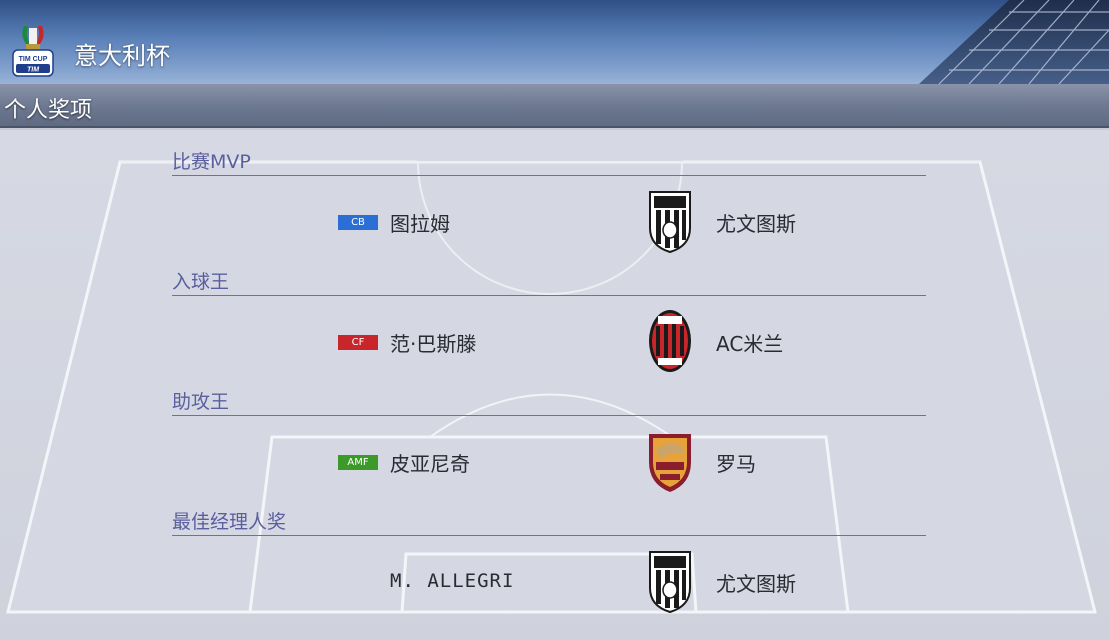  I want to click on club-name: AC米兰, so click(750, 344).